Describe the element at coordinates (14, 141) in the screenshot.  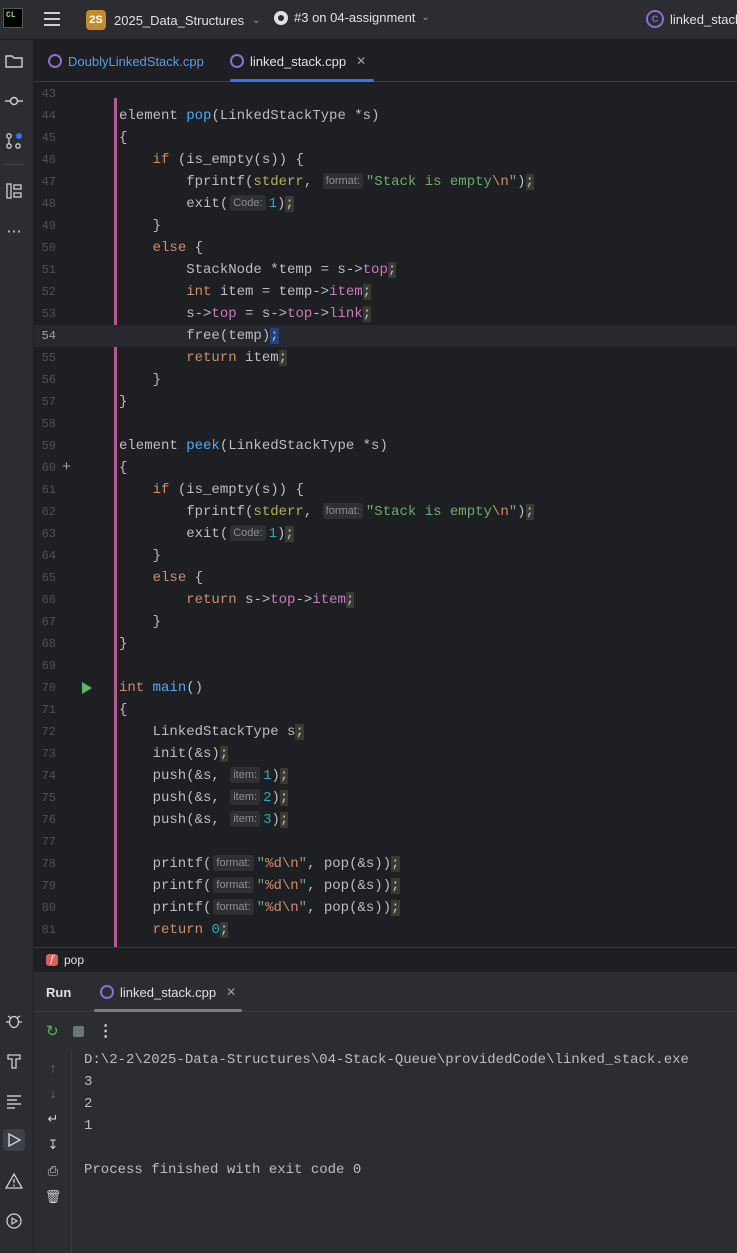
I see `pull-requests-icon` at that location.